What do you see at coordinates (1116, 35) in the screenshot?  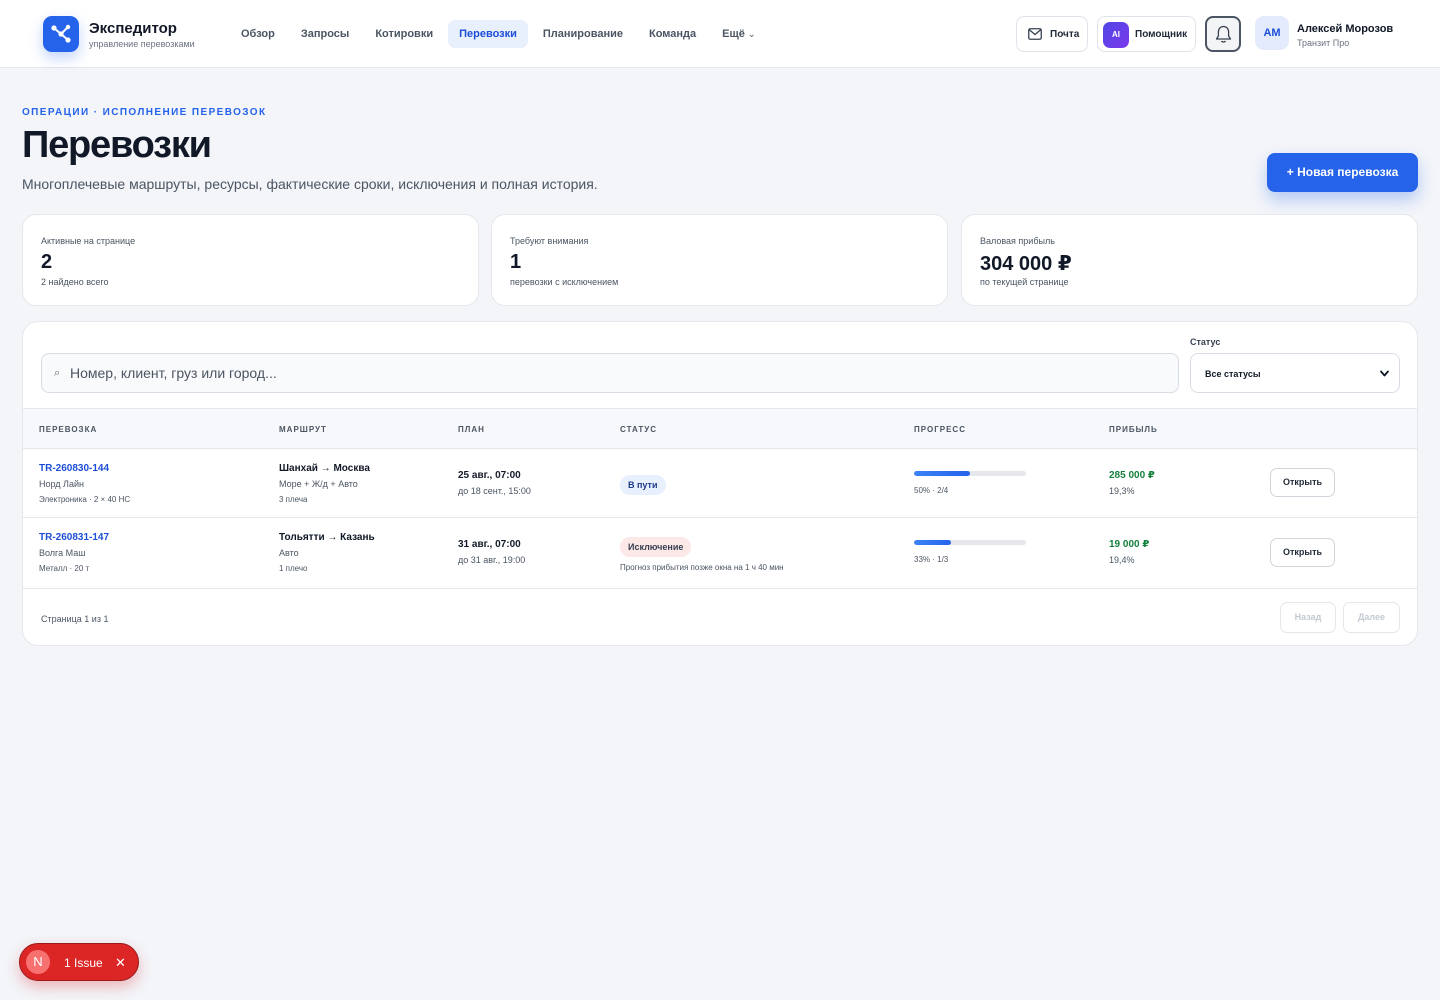 I see `ai-badge-icon: AI` at bounding box center [1116, 35].